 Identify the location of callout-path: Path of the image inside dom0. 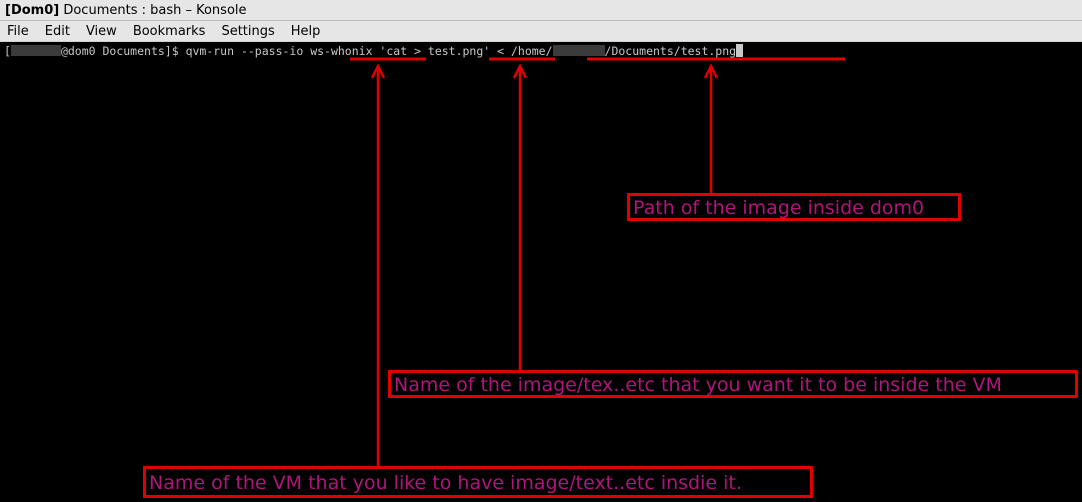
(794, 207).